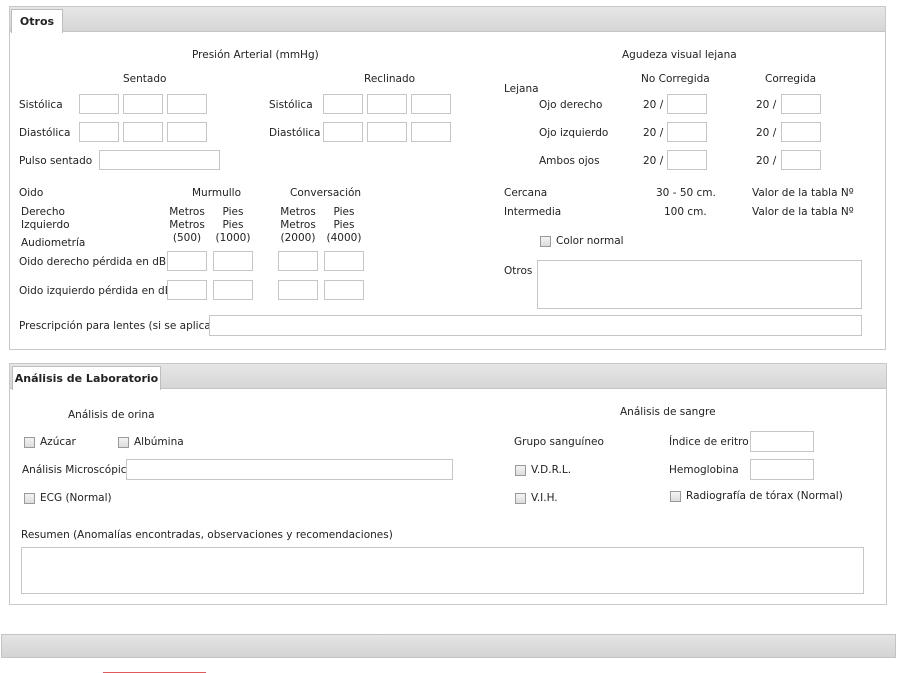 This screenshot has width=897, height=673. What do you see at coordinates (58, 442) in the screenshot?
I see `azucar-label: Azúcar` at bounding box center [58, 442].